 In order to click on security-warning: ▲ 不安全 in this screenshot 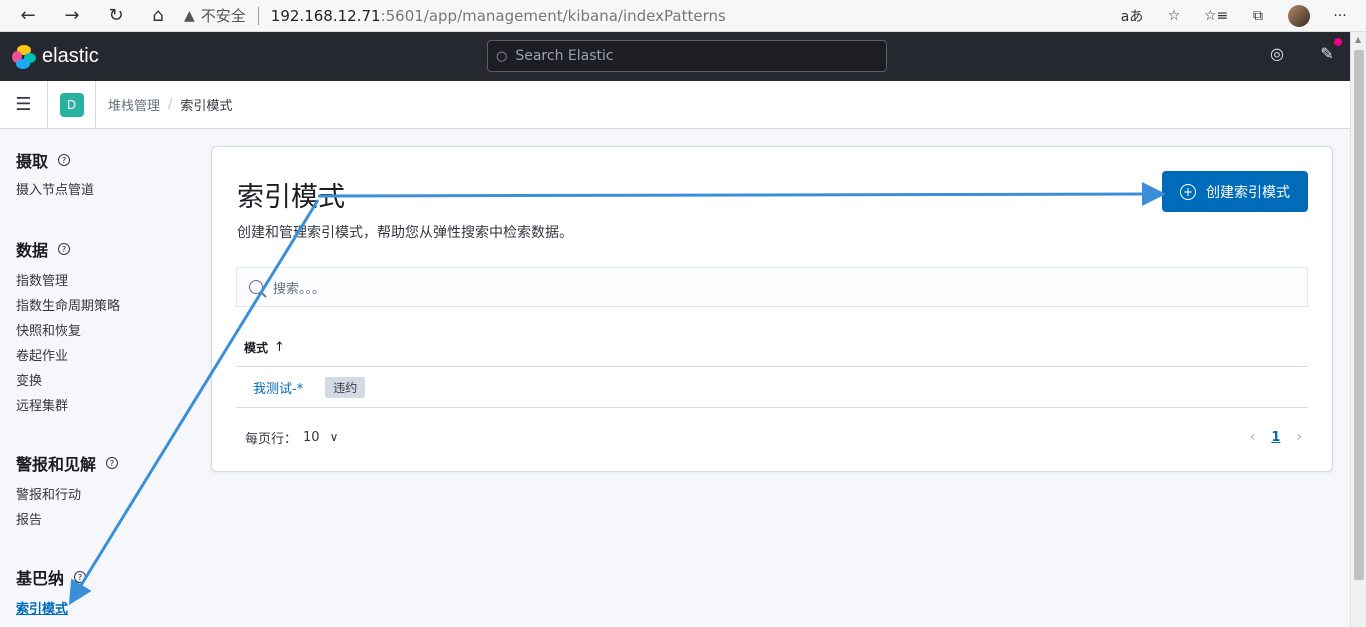, I will do `click(215, 15)`.